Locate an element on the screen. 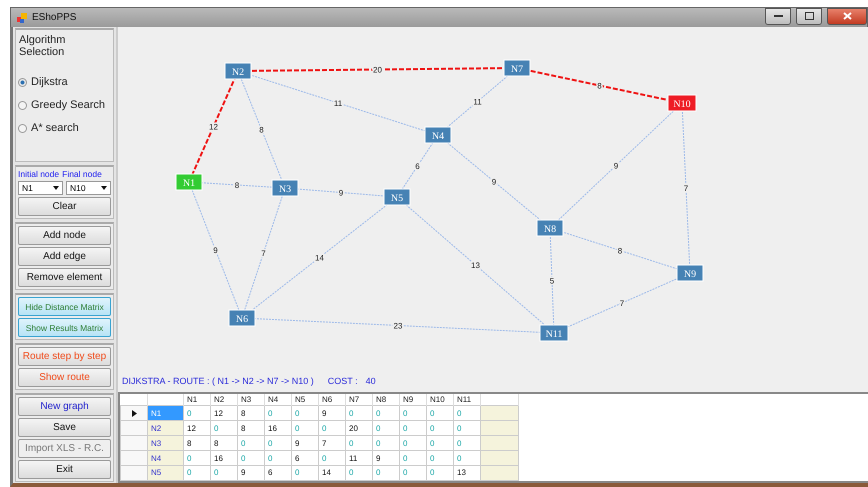 Image resolution: width=868 pixels, height=487 pixels. action-button: Show Results Matrix is located at coordinates (64, 327).